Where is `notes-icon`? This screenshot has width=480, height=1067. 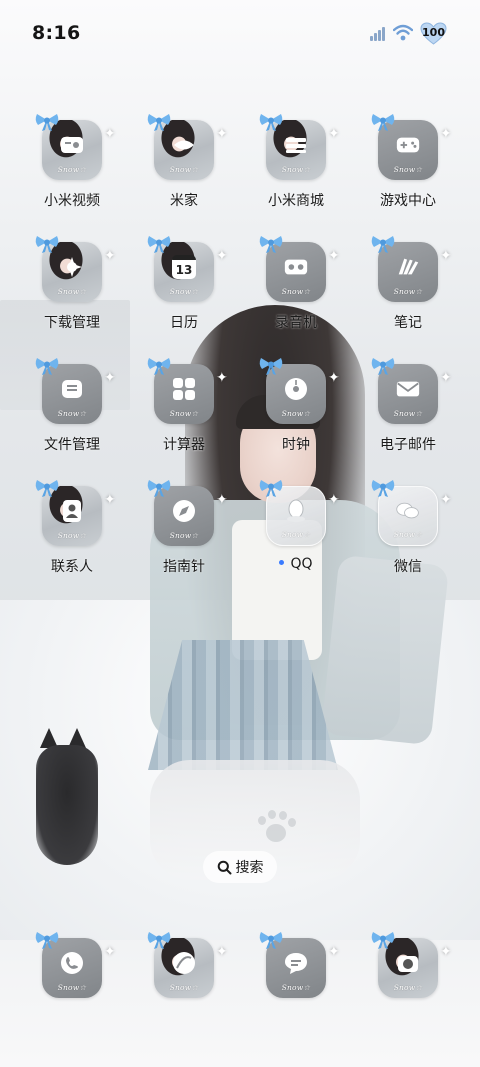 notes-icon is located at coordinates (408, 267).